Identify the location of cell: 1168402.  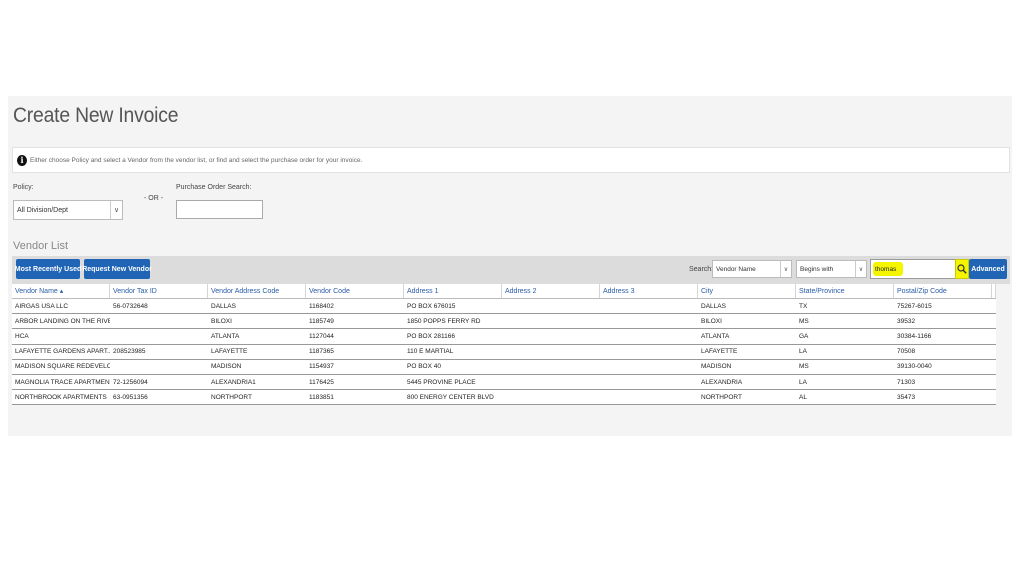
(321, 306).